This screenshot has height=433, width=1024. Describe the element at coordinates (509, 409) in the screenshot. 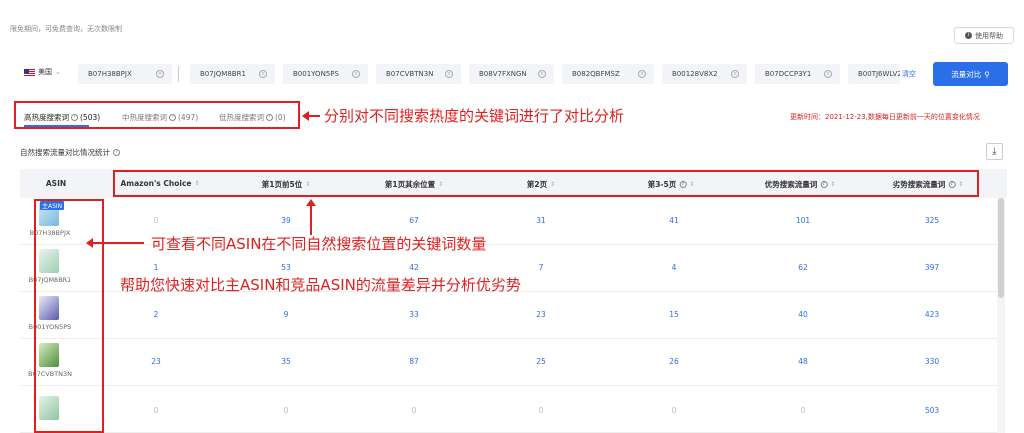

I see `table-row: 0 0 0 0 0 0 503` at that location.